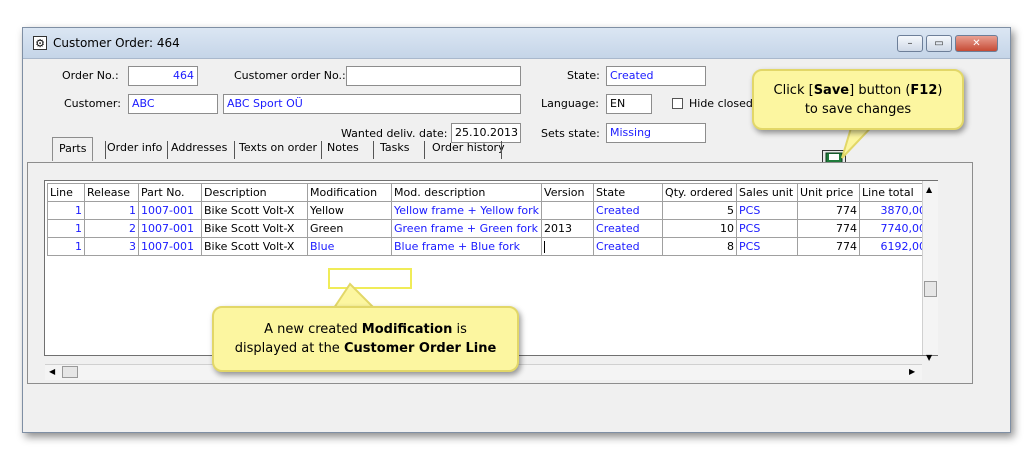 This screenshot has height=455, width=1035. What do you see at coordinates (52, 371) in the screenshot?
I see `scroll-left-icon: ◀` at bounding box center [52, 371].